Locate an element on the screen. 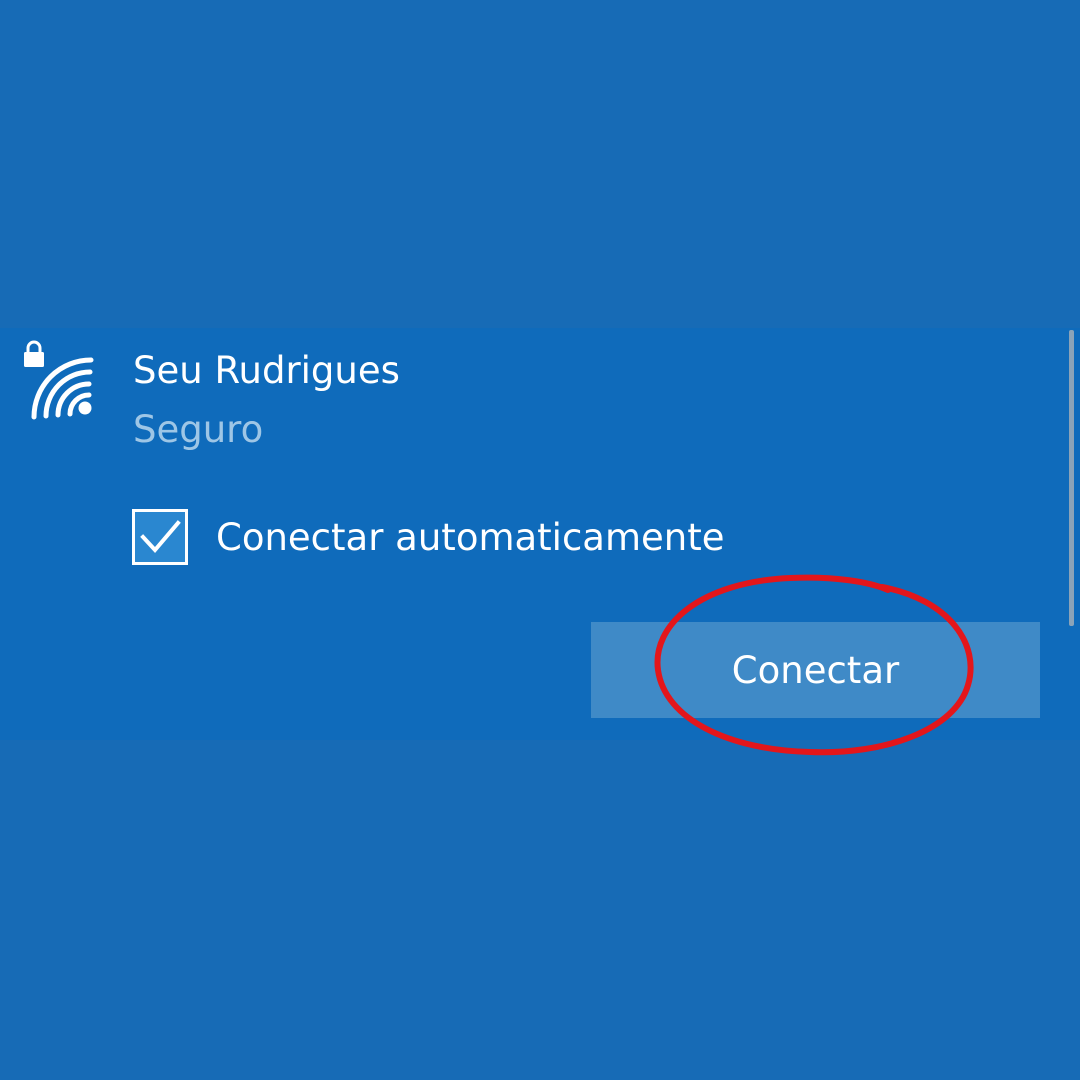  checkmark-icon is located at coordinates (160, 537).